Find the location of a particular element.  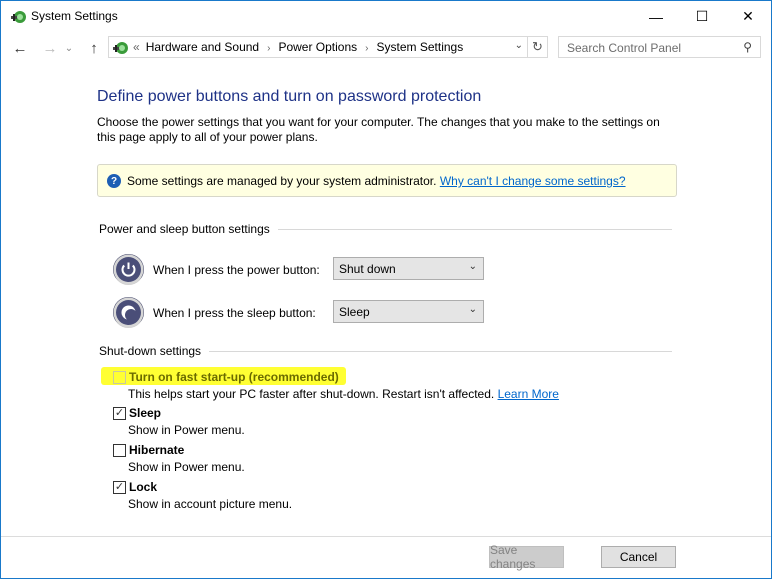

help-question-icon: ? is located at coordinates (114, 181).